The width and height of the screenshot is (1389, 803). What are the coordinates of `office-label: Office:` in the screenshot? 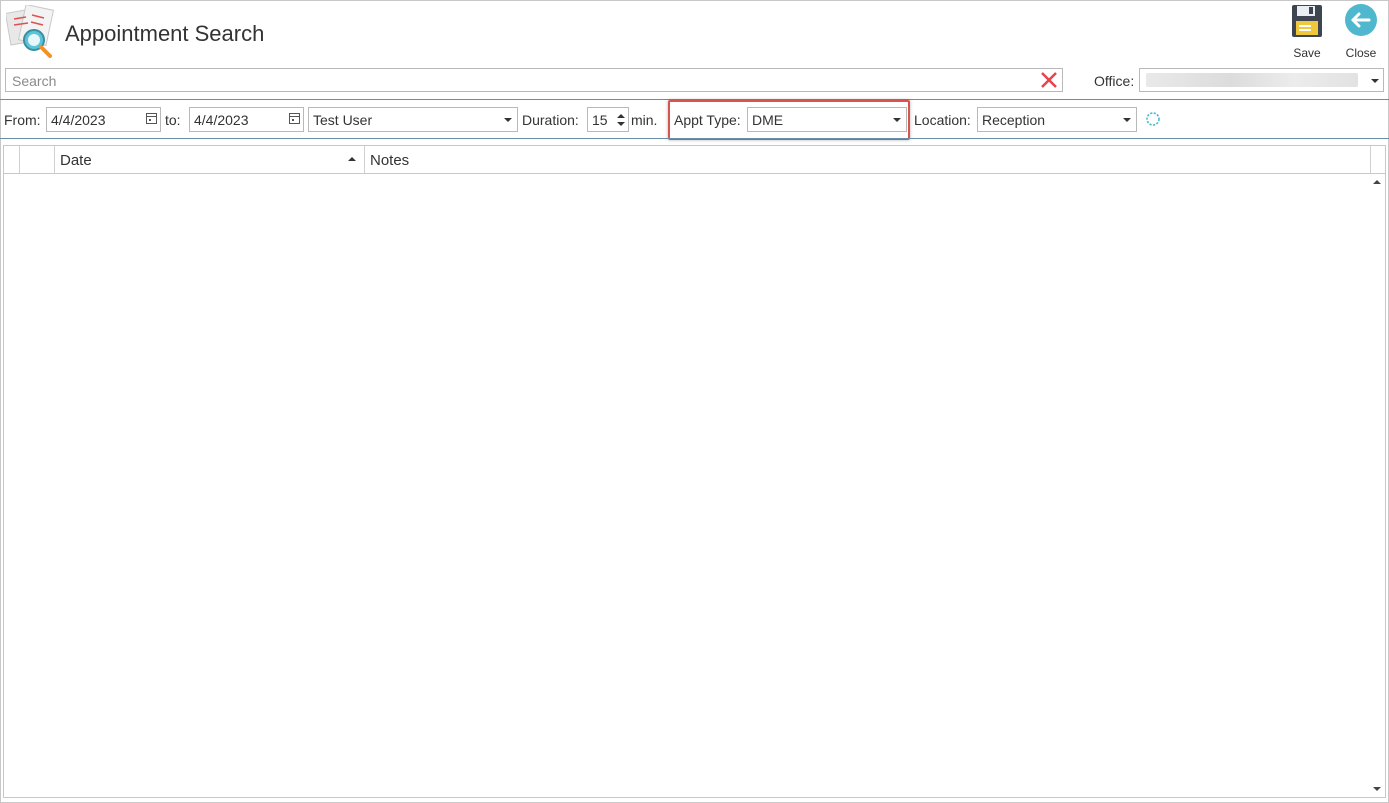 It's located at (1114, 81).